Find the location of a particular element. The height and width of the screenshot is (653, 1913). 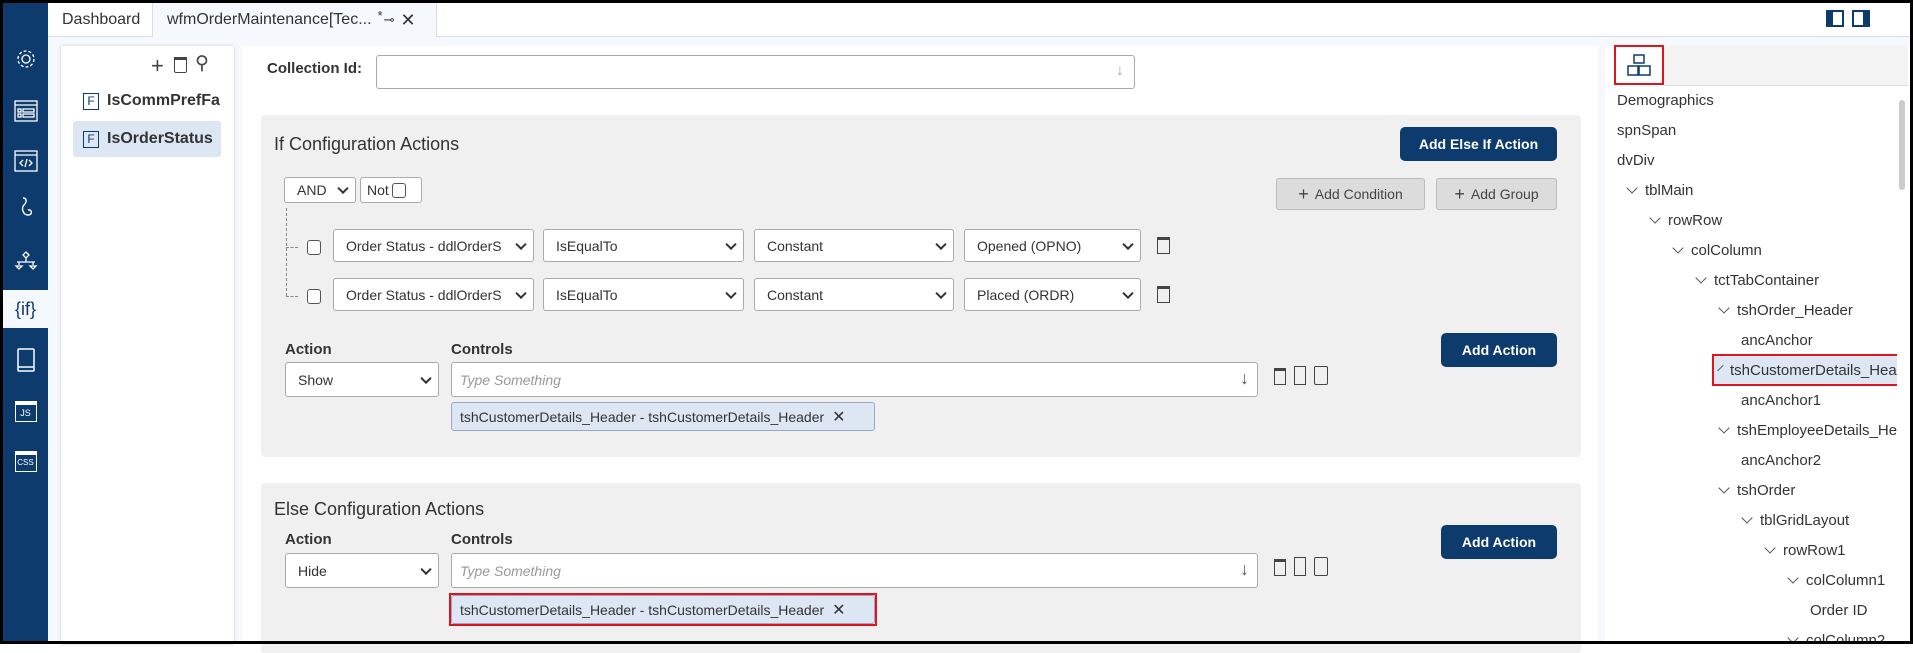

tree-item-label: tctTabContainer is located at coordinates (1767, 280).